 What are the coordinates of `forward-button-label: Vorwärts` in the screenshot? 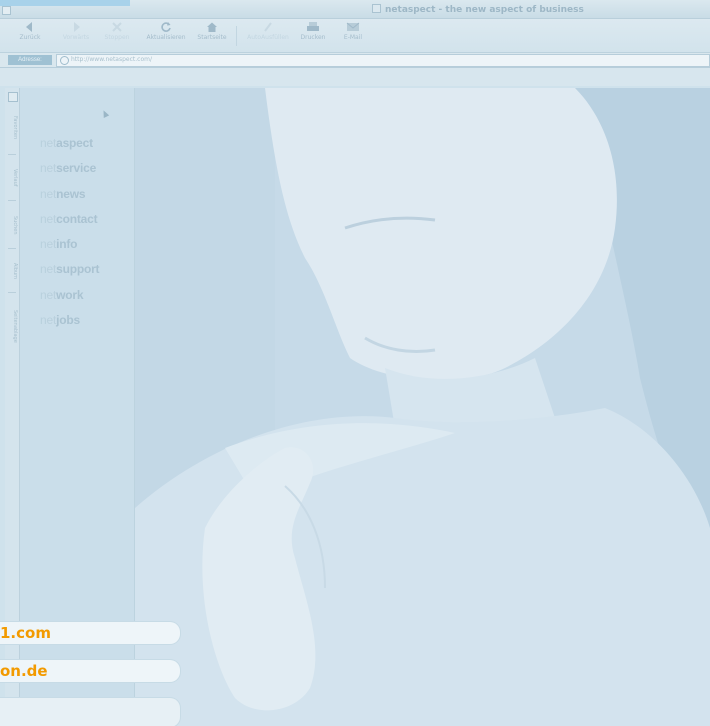 It's located at (76, 37).